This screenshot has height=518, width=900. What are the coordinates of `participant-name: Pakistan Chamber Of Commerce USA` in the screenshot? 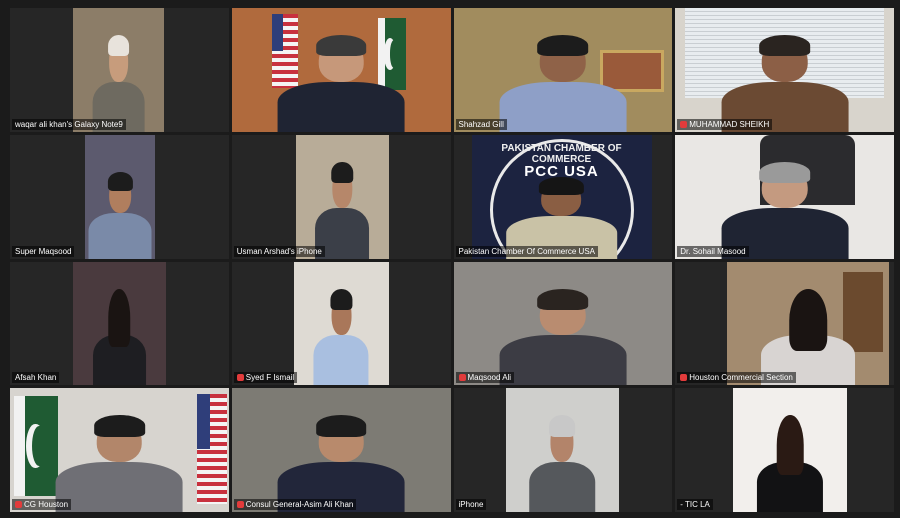 It's located at (526, 251).